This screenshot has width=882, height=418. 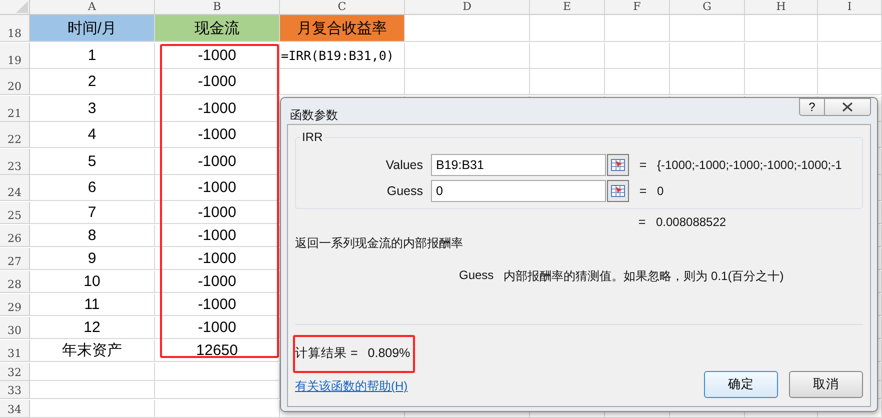 I want to click on function-description: 返回一系列现金流的内部报酬率, so click(x=379, y=243).